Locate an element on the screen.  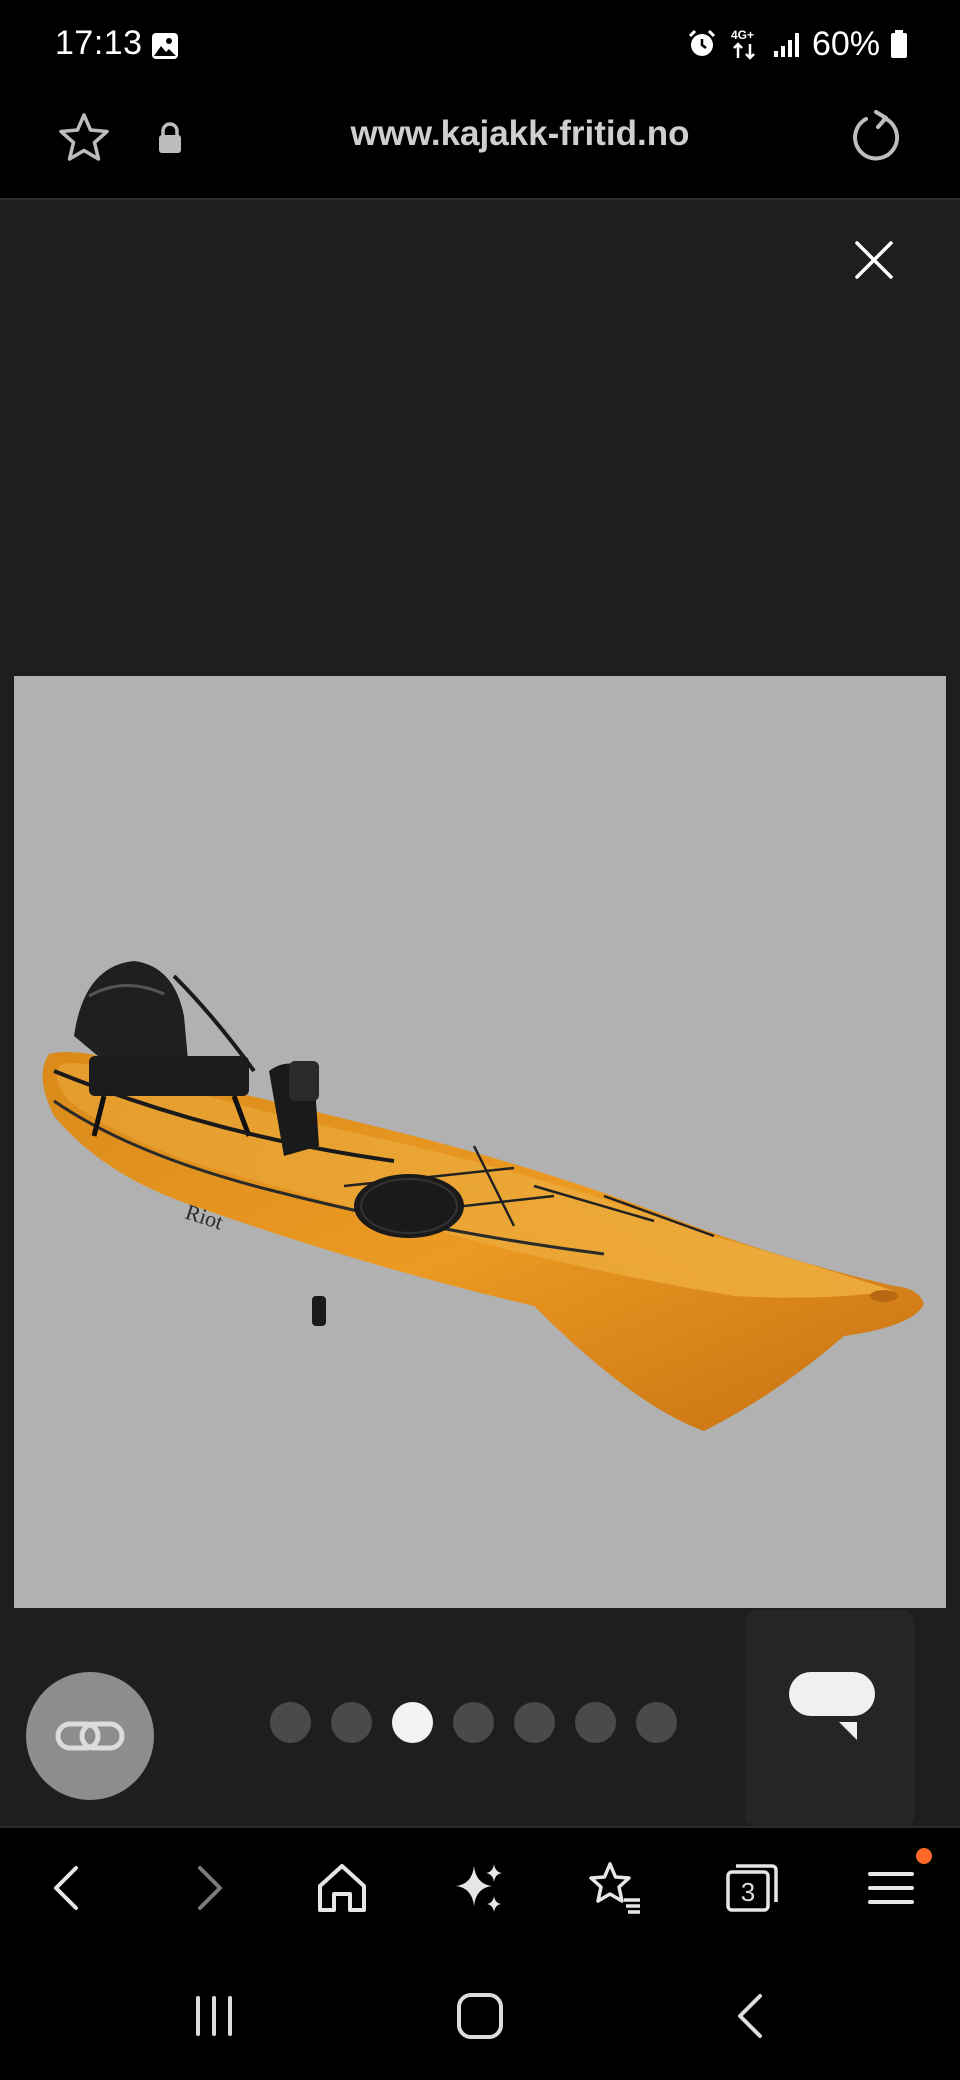
browser-toolbar: 3 is located at coordinates (480, 1888).